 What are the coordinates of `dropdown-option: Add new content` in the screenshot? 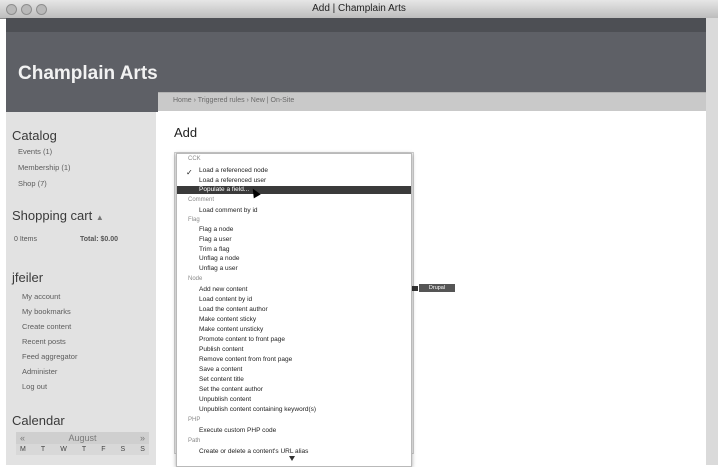 It's located at (223, 289).